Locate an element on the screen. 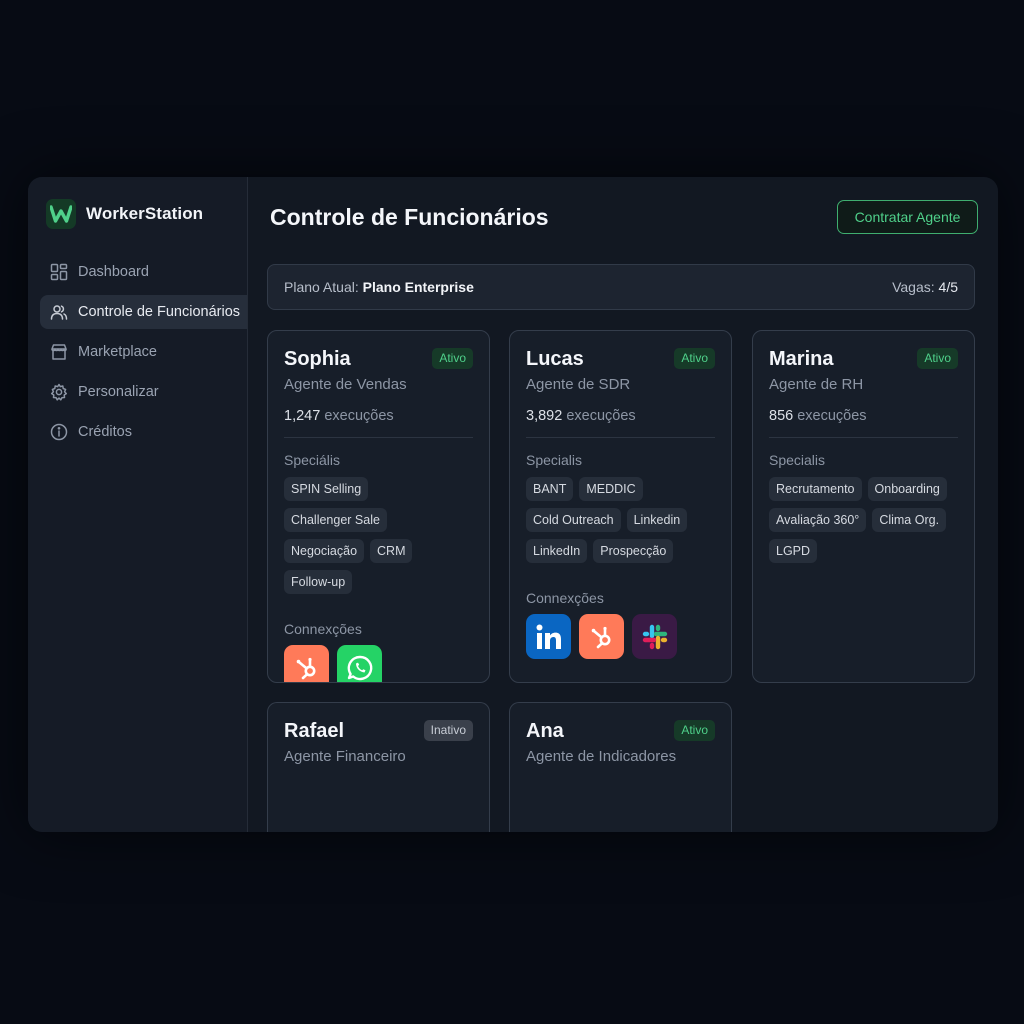 The image size is (1024, 1024). skill-tag: Follow-up is located at coordinates (318, 582).